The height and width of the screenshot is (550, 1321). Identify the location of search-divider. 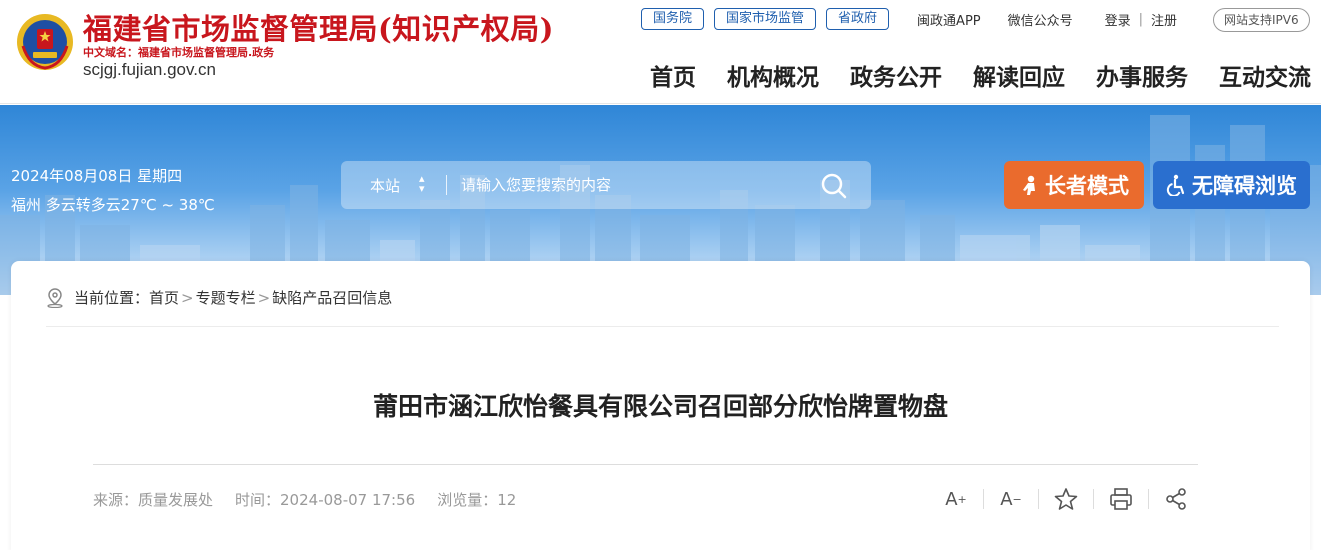
(446, 185).